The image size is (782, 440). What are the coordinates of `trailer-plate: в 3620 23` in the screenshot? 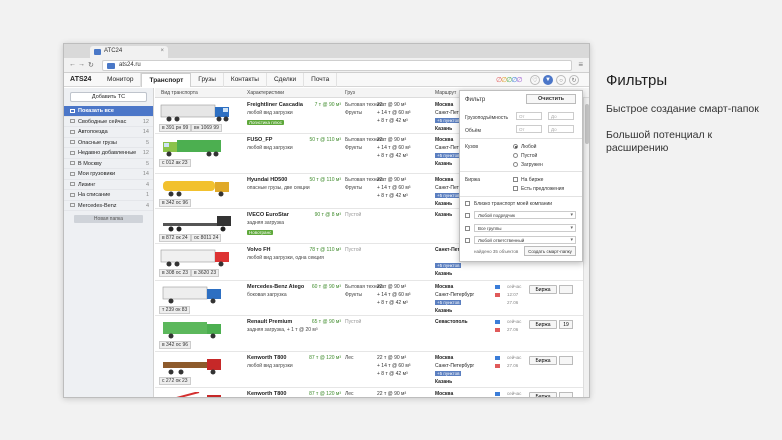 It's located at (205, 273).